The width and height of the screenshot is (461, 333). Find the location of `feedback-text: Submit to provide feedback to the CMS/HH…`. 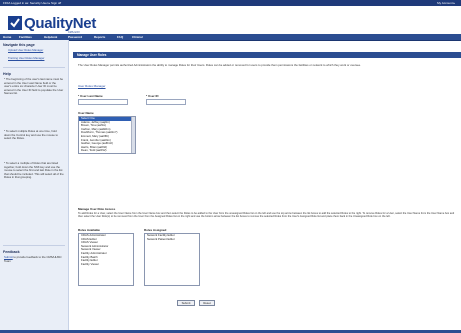

feedback-text: Submit to provide feedback to the CMS/HH… is located at coordinates (34, 259).